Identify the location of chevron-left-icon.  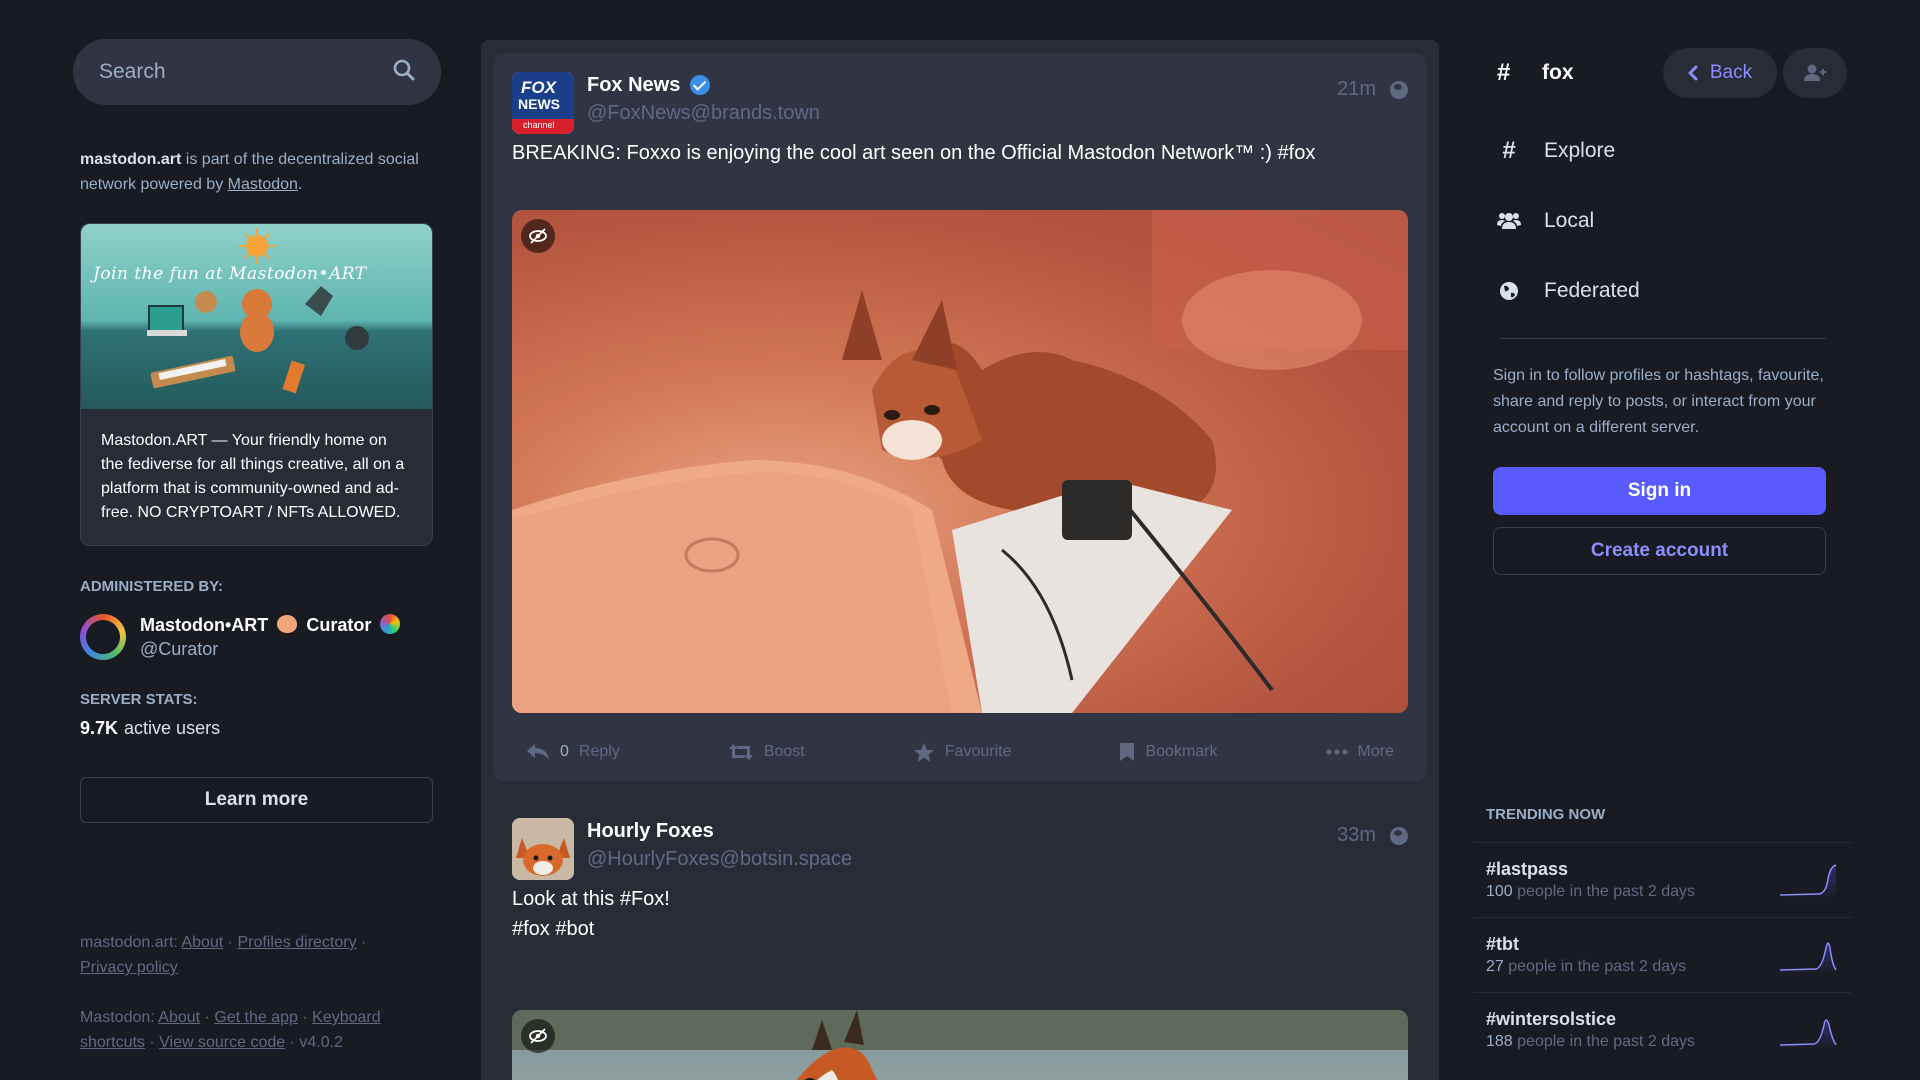
(1693, 73).